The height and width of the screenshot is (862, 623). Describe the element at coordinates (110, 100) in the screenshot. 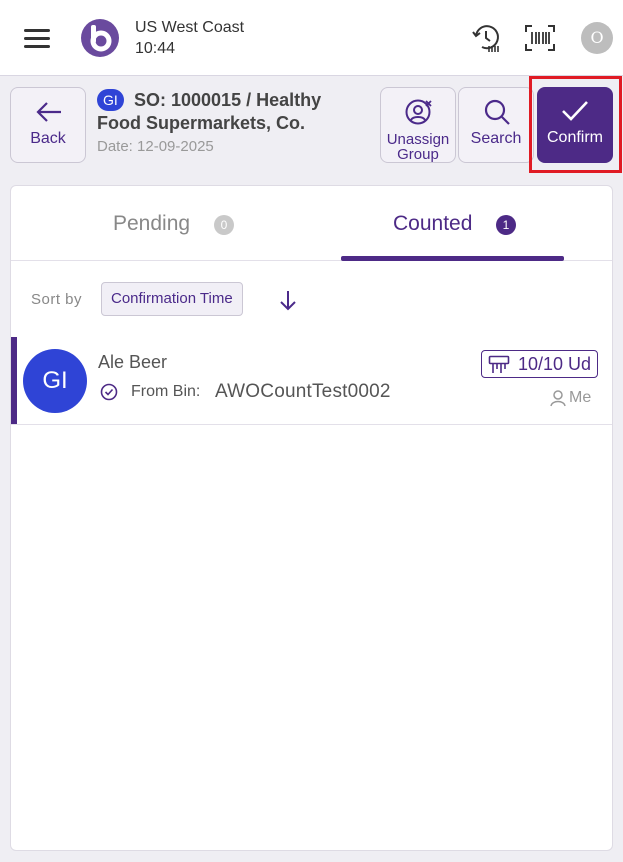

I see `order-type-badge: GI` at that location.